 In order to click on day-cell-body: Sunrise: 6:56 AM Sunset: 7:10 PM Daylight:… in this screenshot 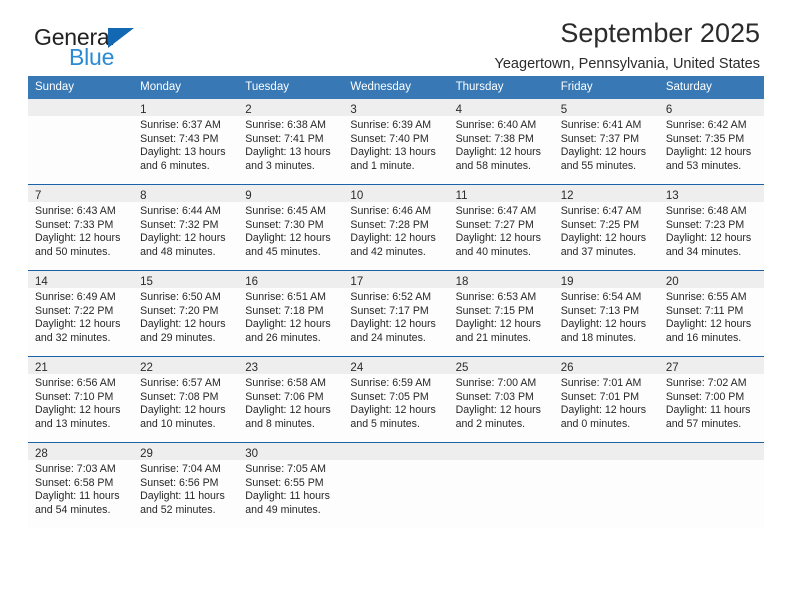, I will do `click(80, 408)`.